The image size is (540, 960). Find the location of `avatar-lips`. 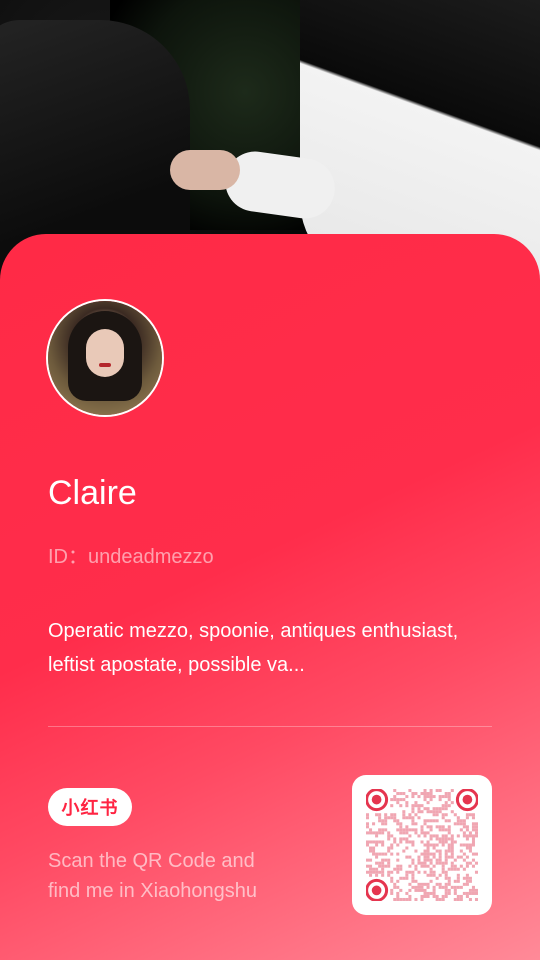

avatar-lips is located at coordinates (105, 365).